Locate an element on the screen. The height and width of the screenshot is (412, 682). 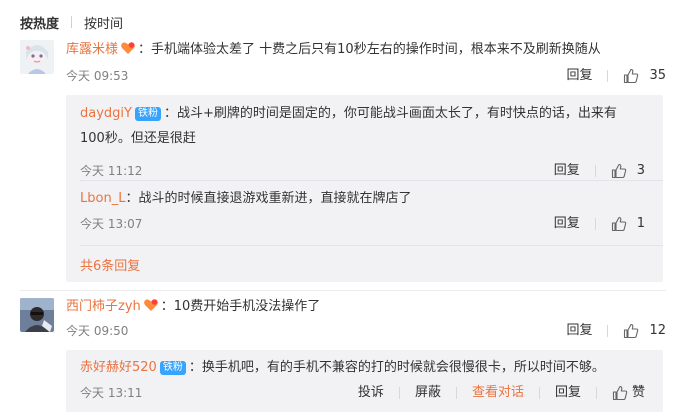
like-button: 赞 is located at coordinates (628, 393).